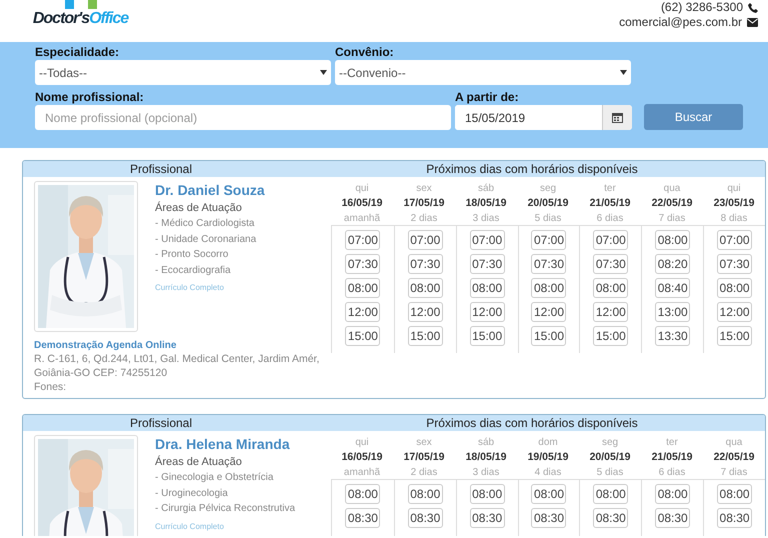  I want to click on specialty-select: --Todas--, so click(183, 72).